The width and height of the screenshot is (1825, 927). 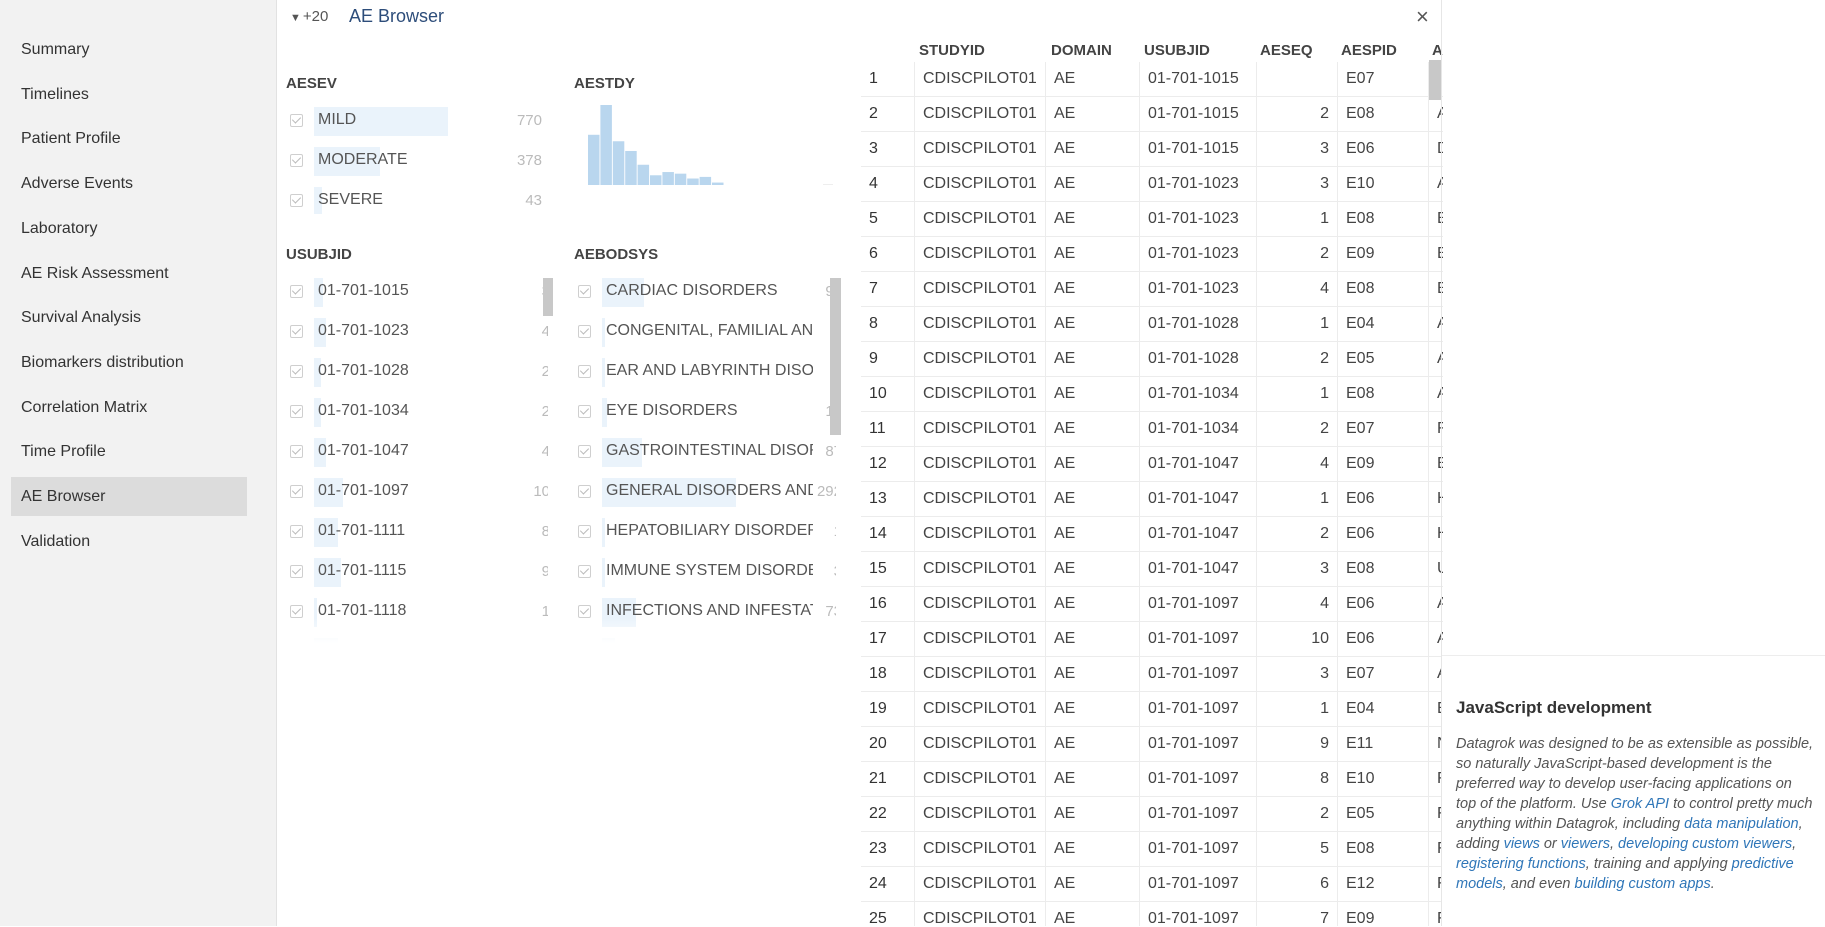 What do you see at coordinates (1297, 914) in the screenshot?
I see `table-cell: 7` at bounding box center [1297, 914].